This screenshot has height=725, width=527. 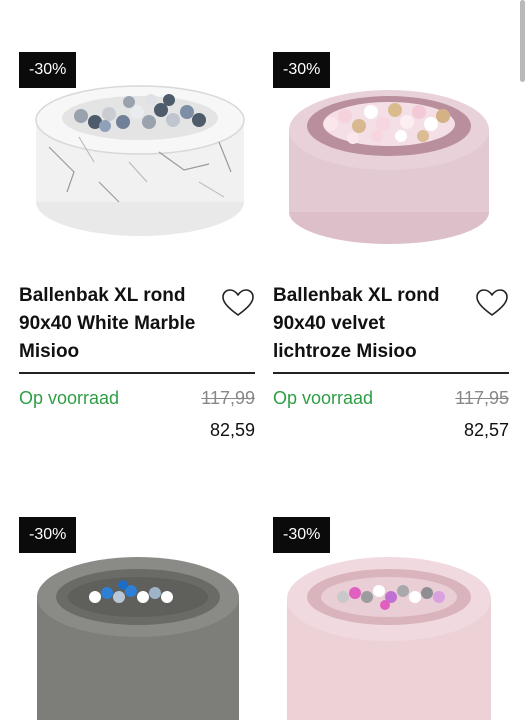 I want to click on original-price: 117,99, so click(x=228, y=398).